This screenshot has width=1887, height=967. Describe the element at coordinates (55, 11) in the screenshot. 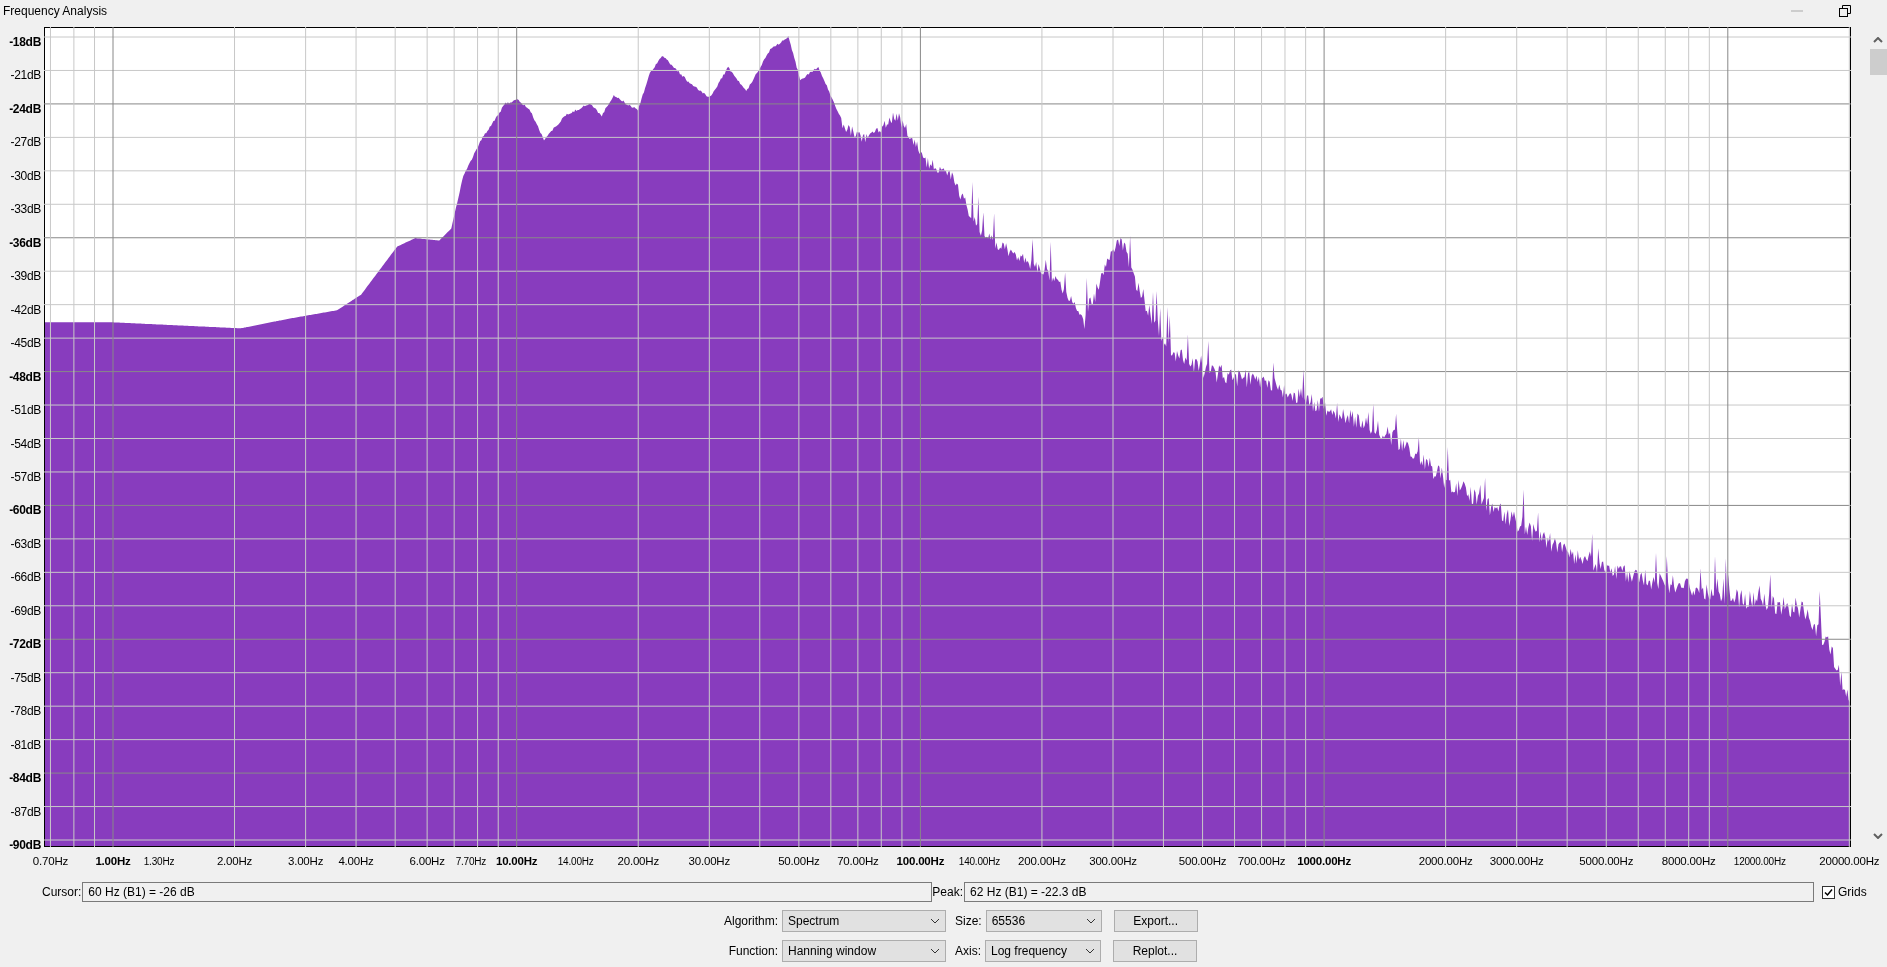

I see `window-title: Frequency Analysis` at that location.